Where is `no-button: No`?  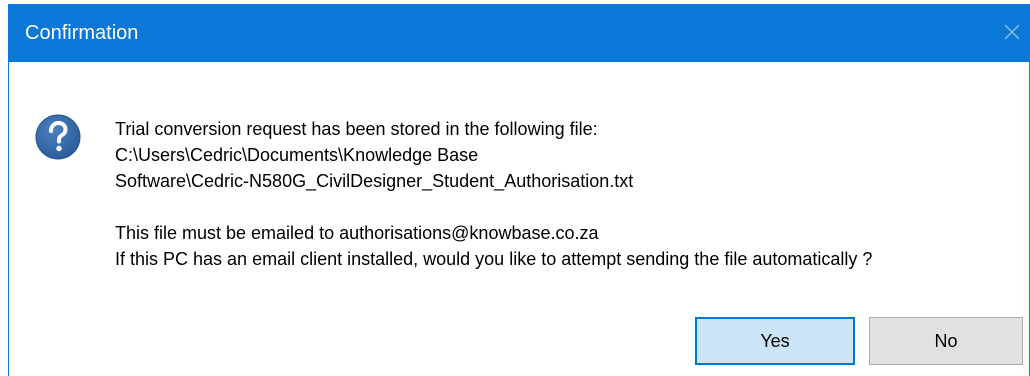 no-button: No is located at coordinates (946, 341).